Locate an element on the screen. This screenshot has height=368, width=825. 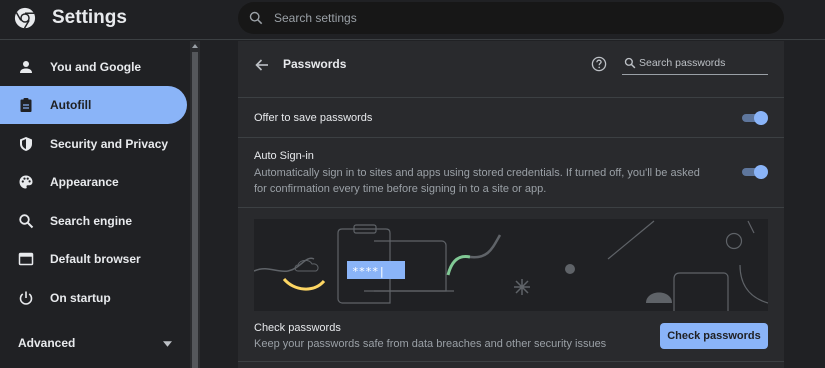
back-arrow-icon is located at coordinates (262, 65).